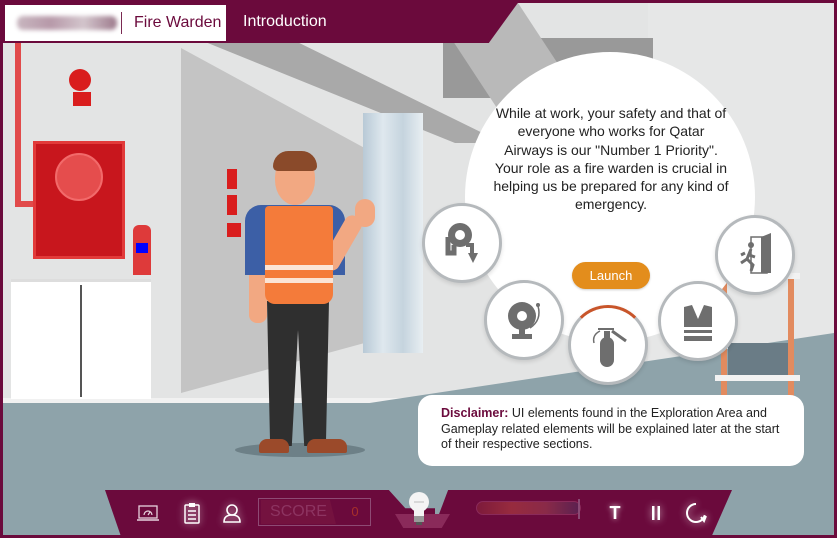  I want to click on fire-hose-reel, so click(79, 177).